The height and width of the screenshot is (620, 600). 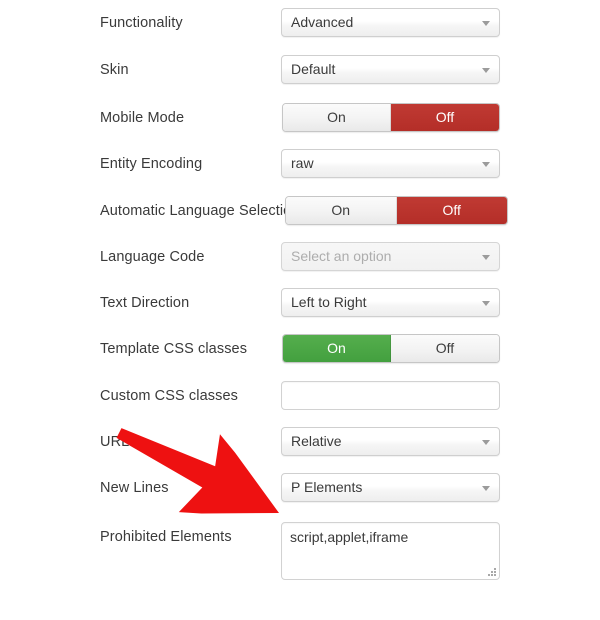 I want to click on select-new-lines: P Elements, so click(x=390, y=487).